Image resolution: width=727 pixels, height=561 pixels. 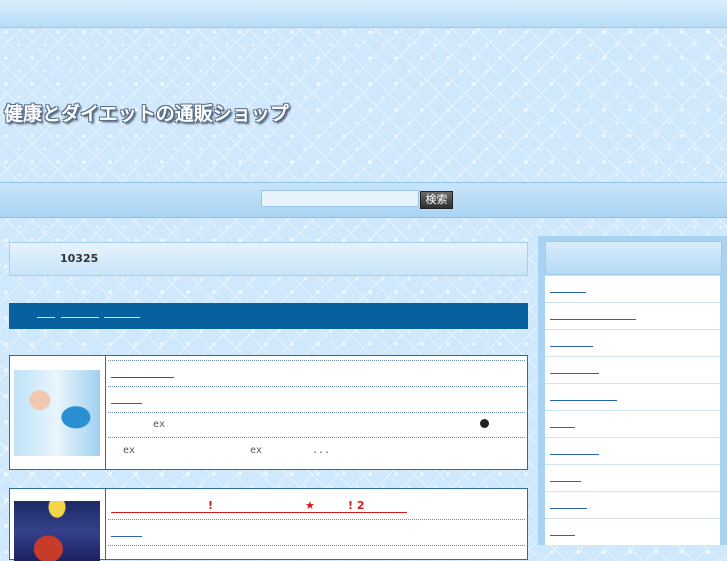 I want to click on product-title-mark: !, so click(x=211, y=505).